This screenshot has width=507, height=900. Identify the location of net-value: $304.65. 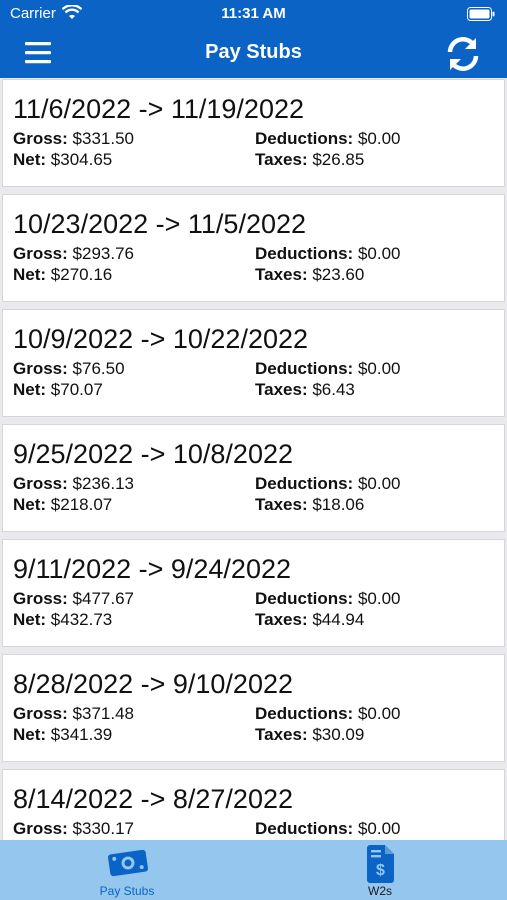
(81, 159).